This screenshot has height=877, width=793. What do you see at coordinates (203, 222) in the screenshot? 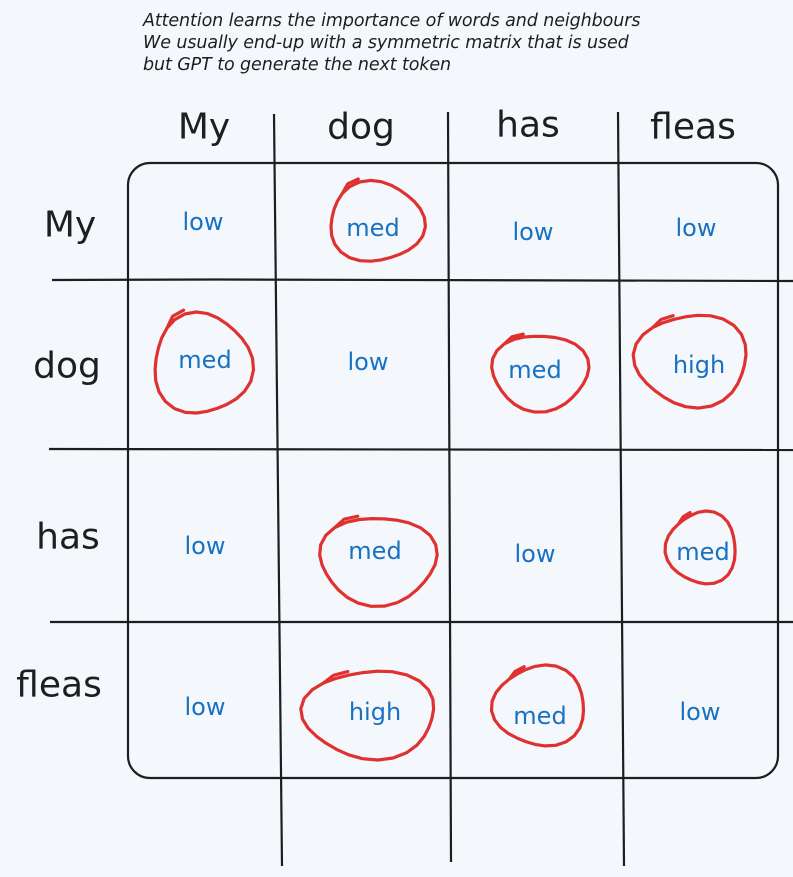
I see `cell-my-my: low` at bounding box center [203, 222].